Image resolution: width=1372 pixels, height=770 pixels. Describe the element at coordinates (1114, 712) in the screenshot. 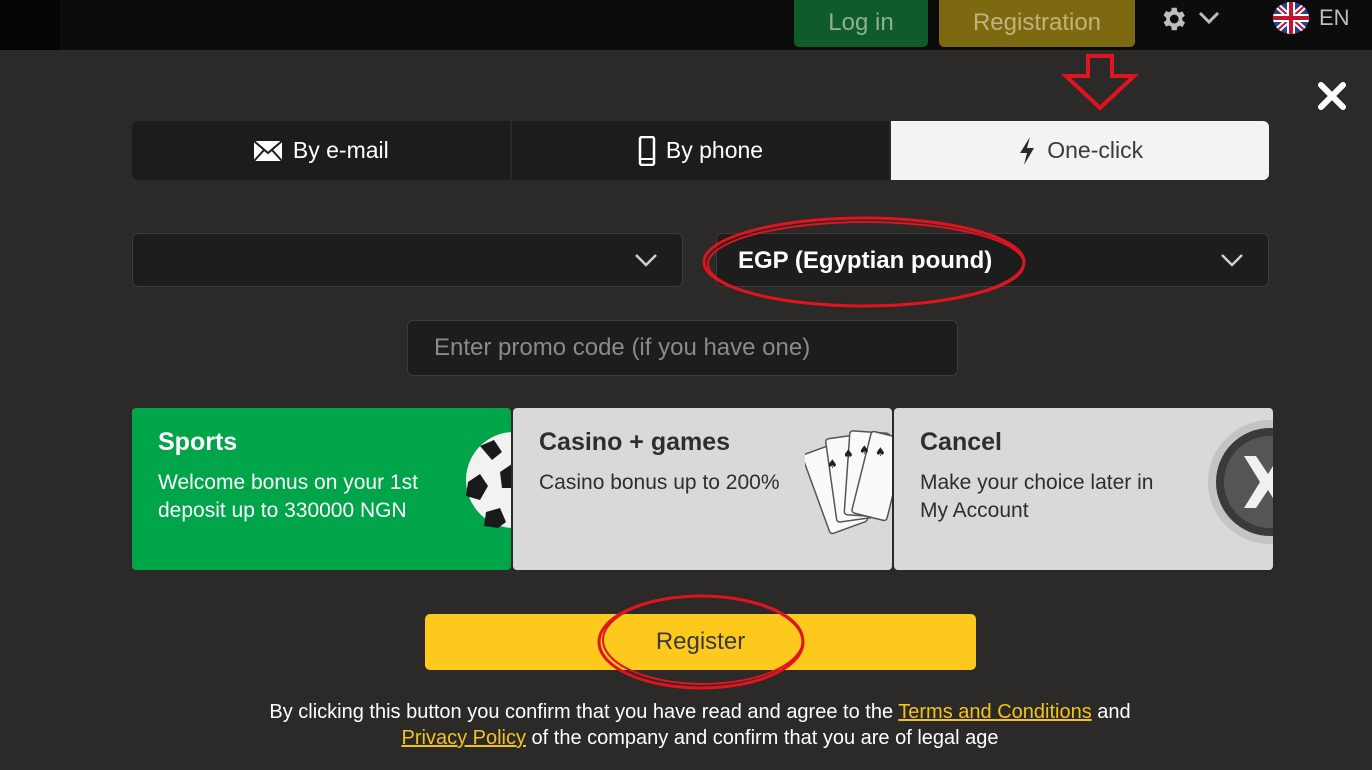

I see `terms-and: and` at that location.